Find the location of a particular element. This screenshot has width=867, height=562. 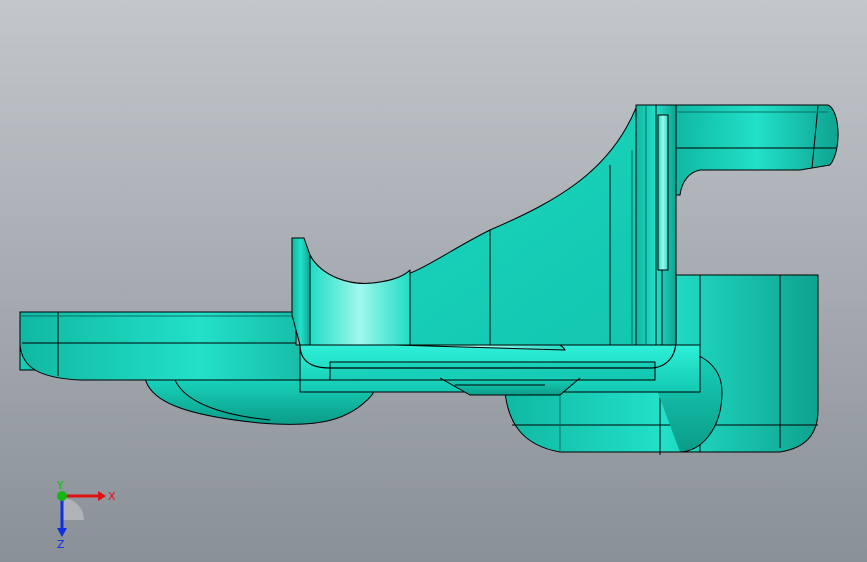

cylinder-highlight is located at coordinates (360, 300).